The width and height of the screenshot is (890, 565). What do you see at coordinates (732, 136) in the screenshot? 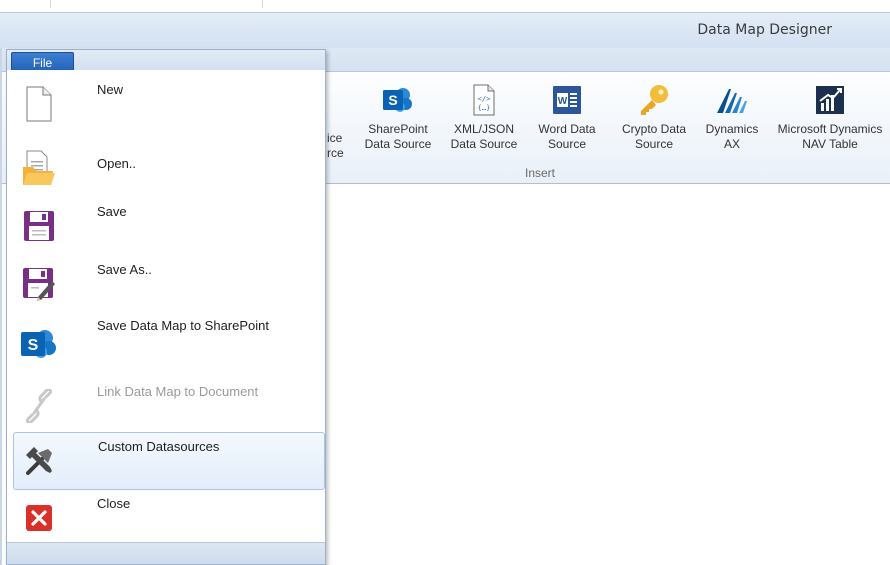
I see `button-label: Dynamics AX` at bounding box center [732, 136].